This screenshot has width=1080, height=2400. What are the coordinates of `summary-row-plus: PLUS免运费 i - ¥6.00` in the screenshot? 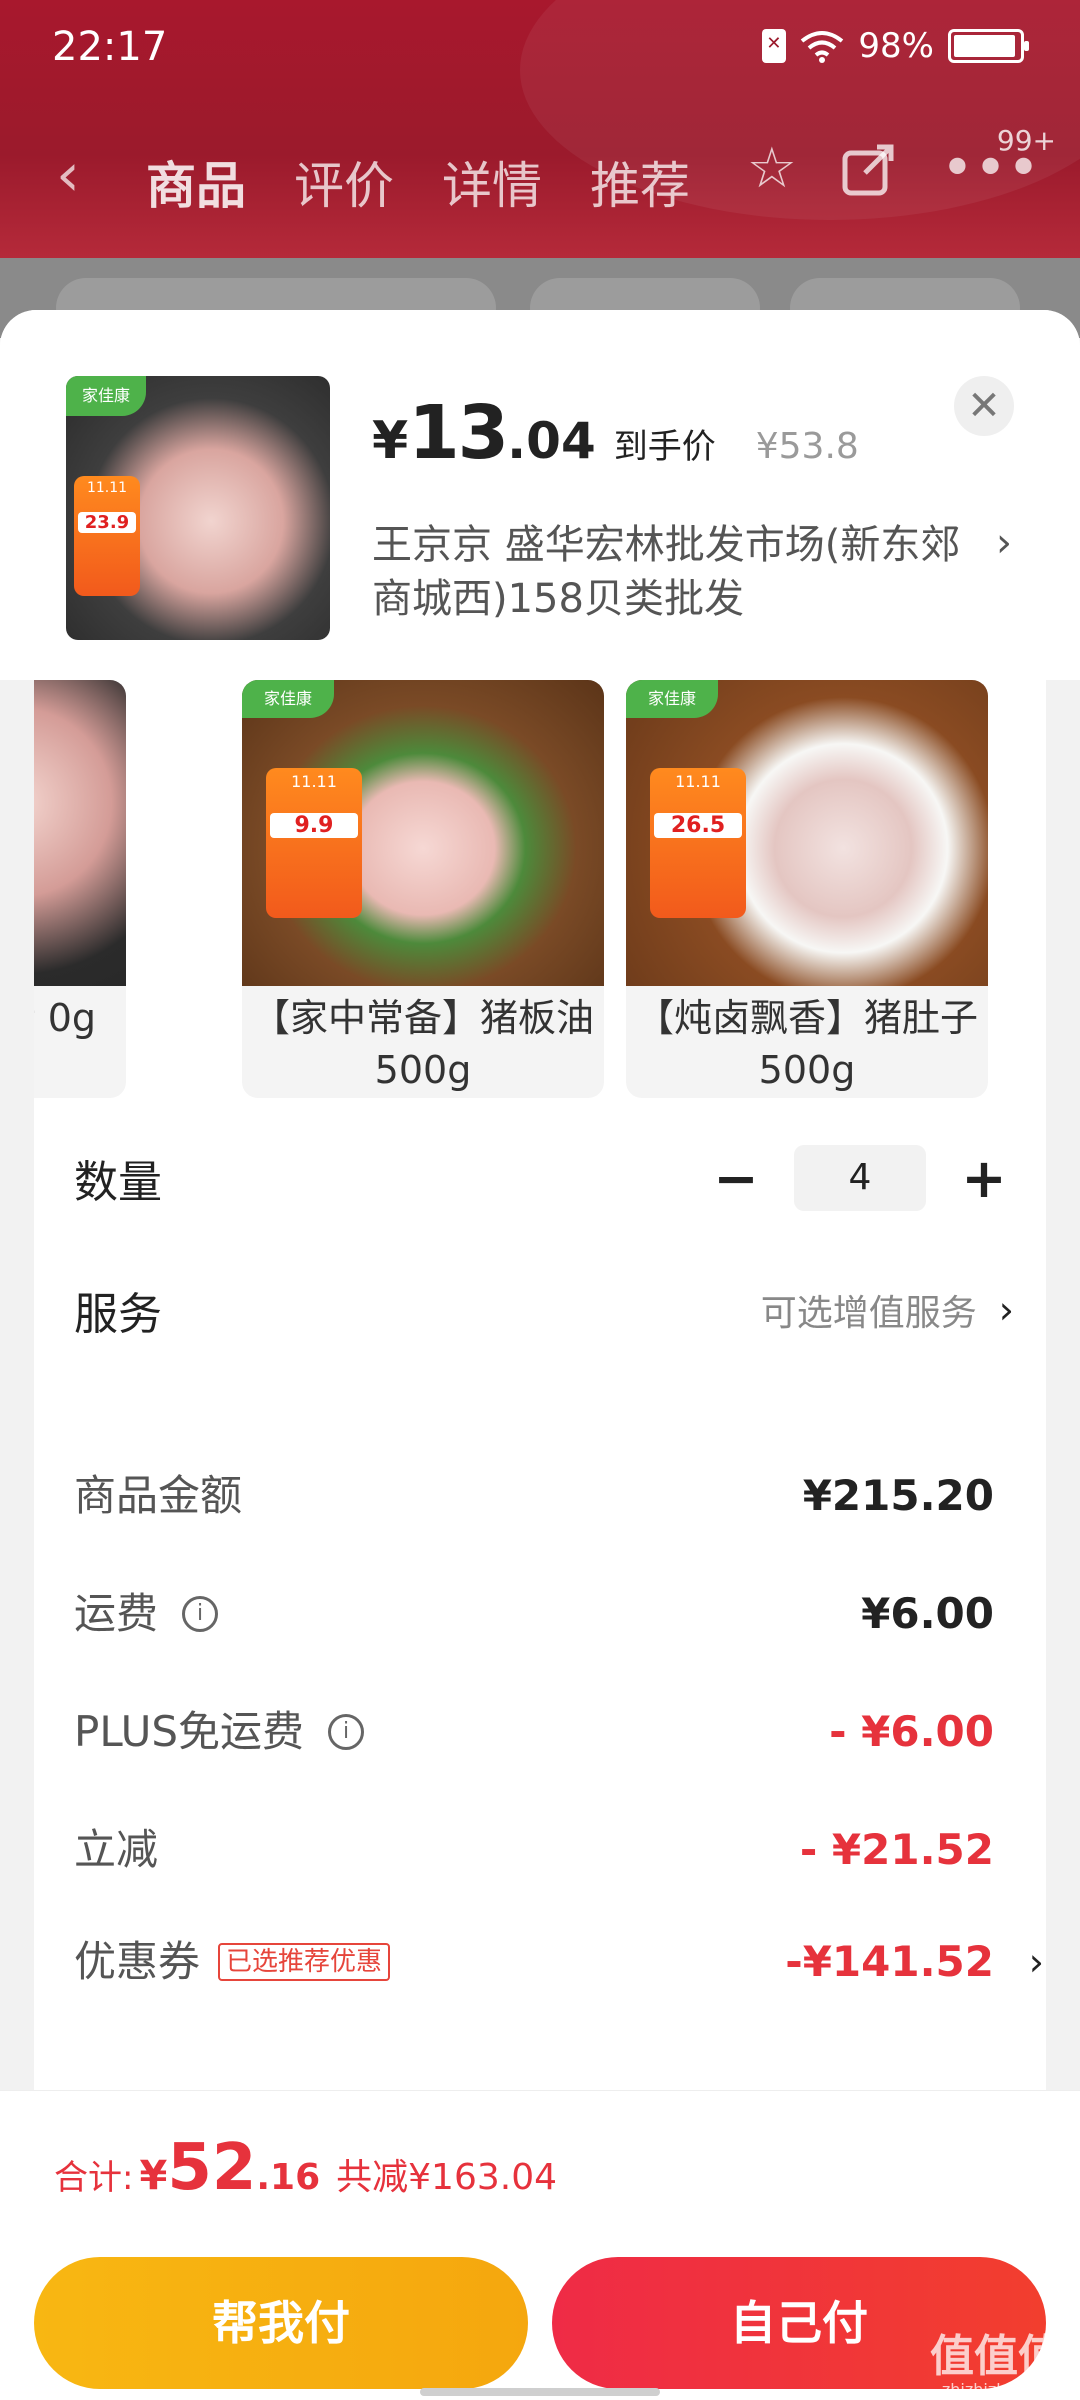 It's located at (534, 1732).